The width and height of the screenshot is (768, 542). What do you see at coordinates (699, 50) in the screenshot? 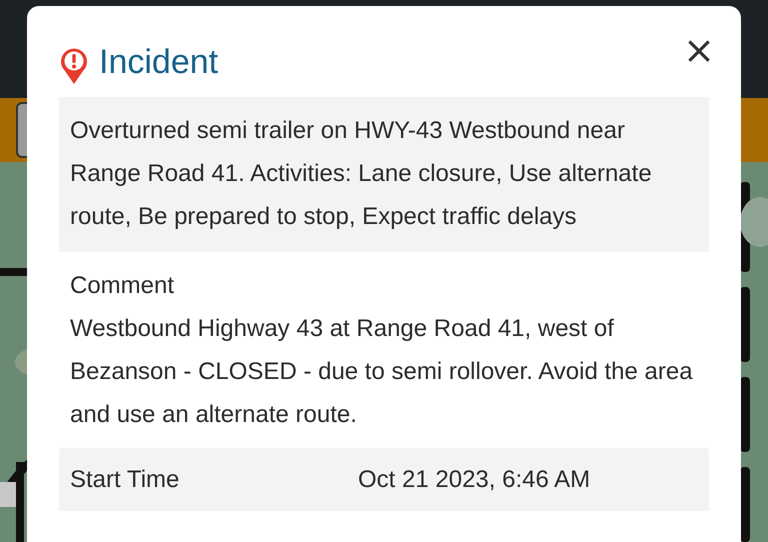
I see `close-button: ×` at bounding box center [699, 50].